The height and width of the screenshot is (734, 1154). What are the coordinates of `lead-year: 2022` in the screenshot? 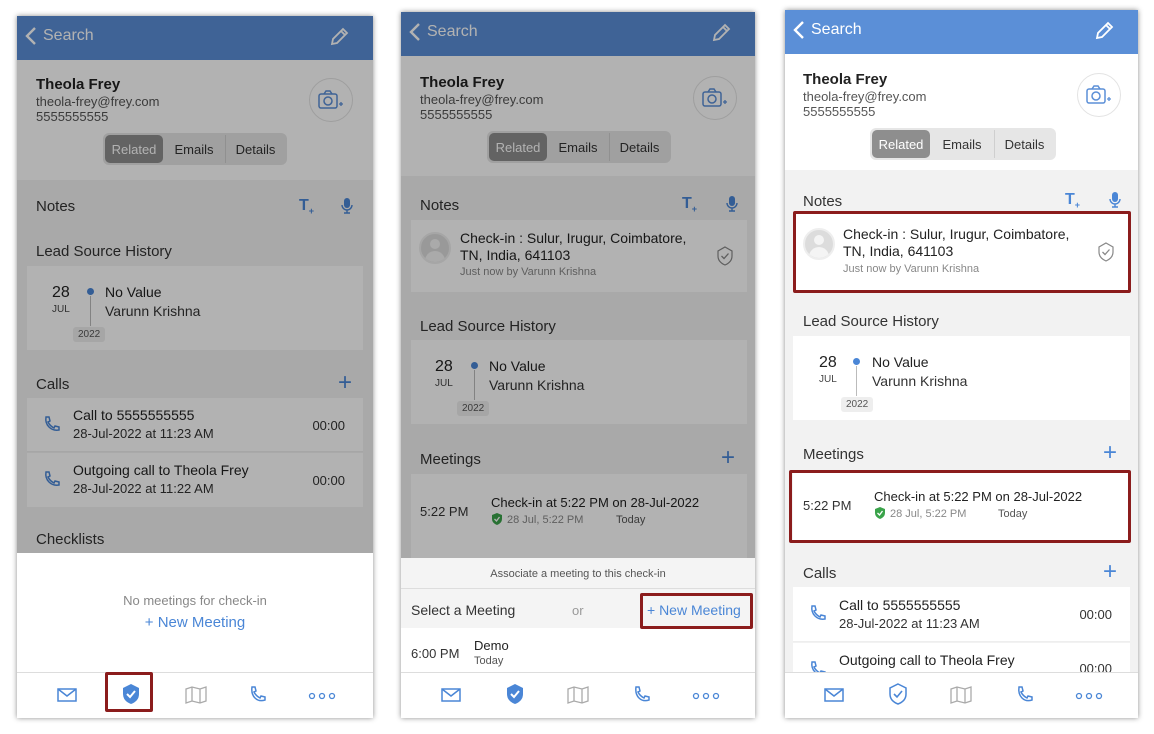 It's located at (857, 404).